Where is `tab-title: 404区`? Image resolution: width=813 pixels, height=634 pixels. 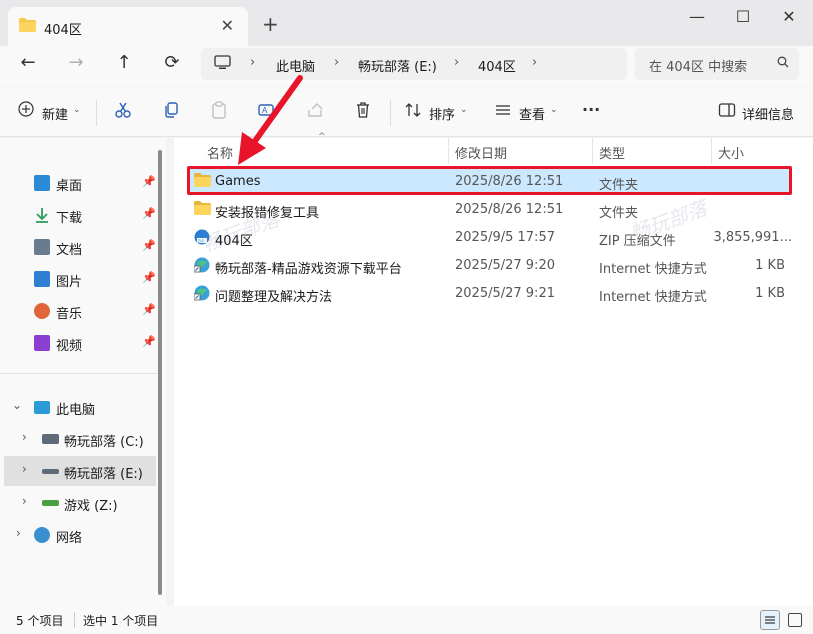
tab-title: 404区 is located at coordinates (63, 30).